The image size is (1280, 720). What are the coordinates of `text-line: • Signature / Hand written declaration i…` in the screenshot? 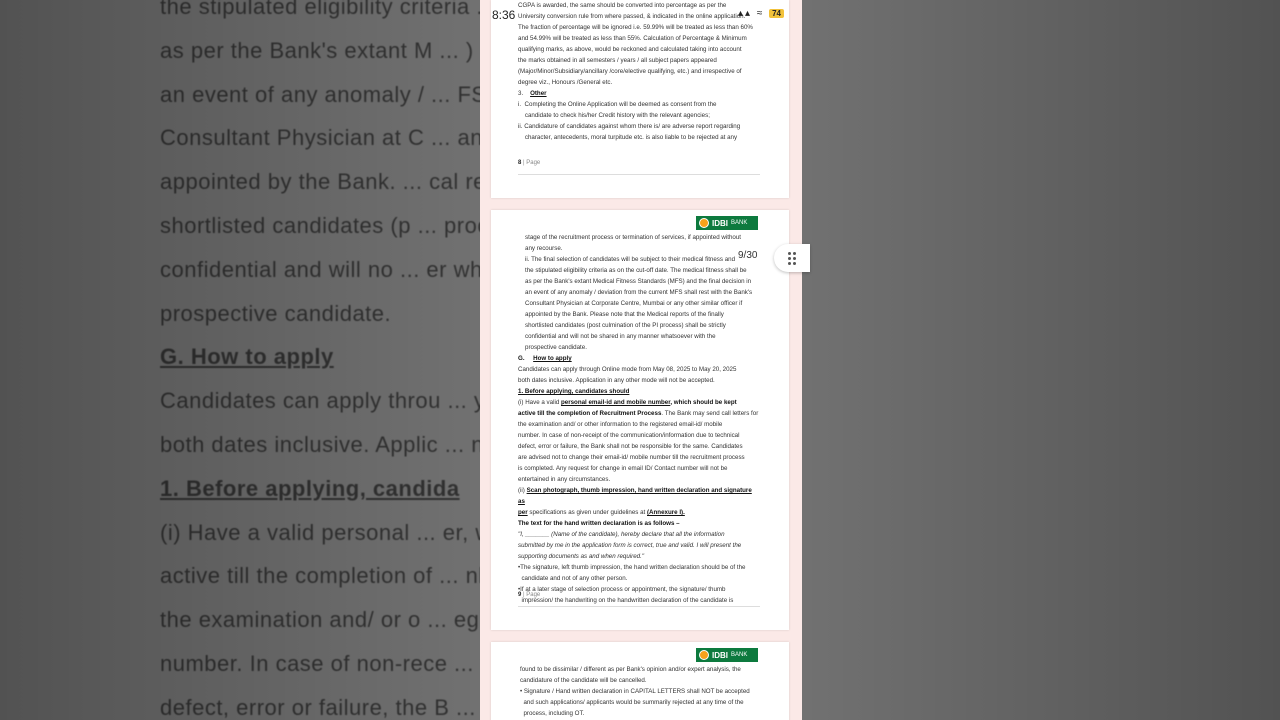 It's located at (635, 691).